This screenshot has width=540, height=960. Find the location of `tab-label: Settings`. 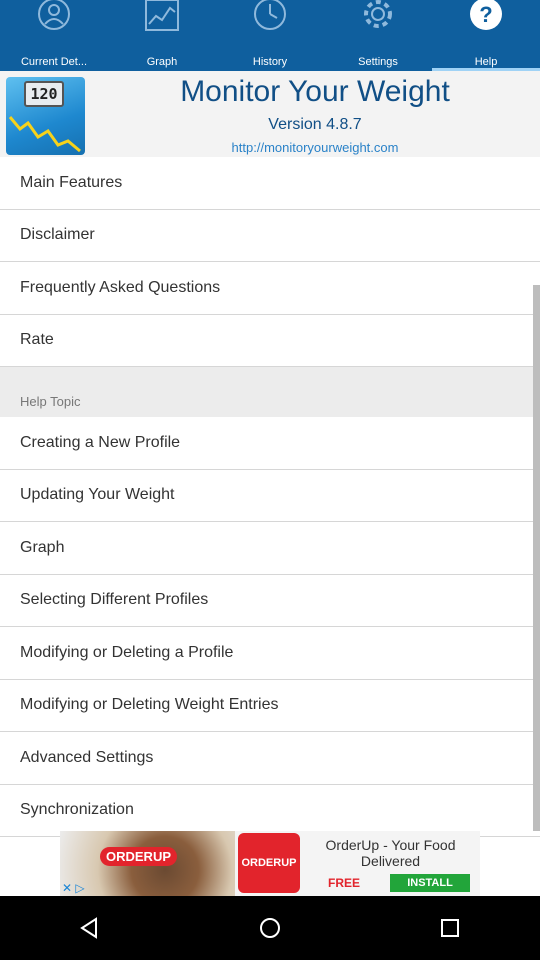

tab-label: Settings is located at coordinates (378, 62).